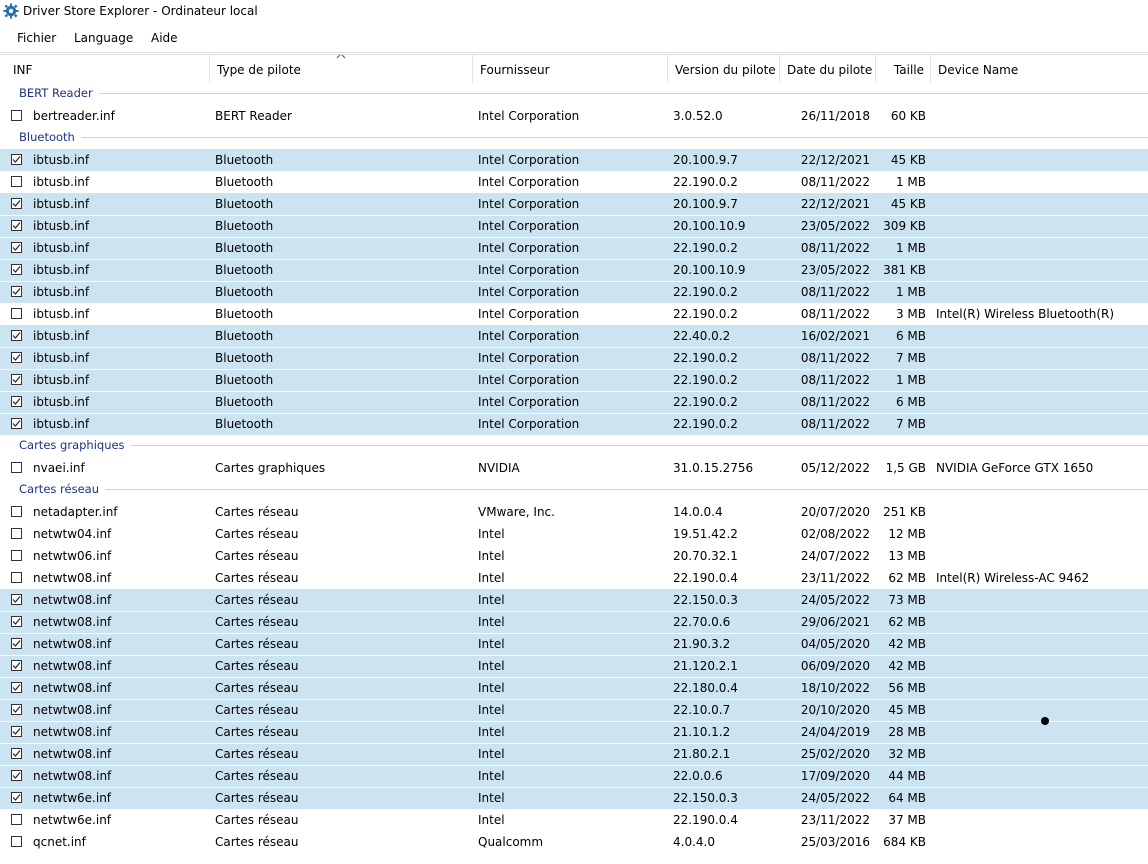  What do you see at coordinates (713, 468) in the screenshot?
I see `cell-version: 31.0.15.2756` at bounding box center [713, 468].